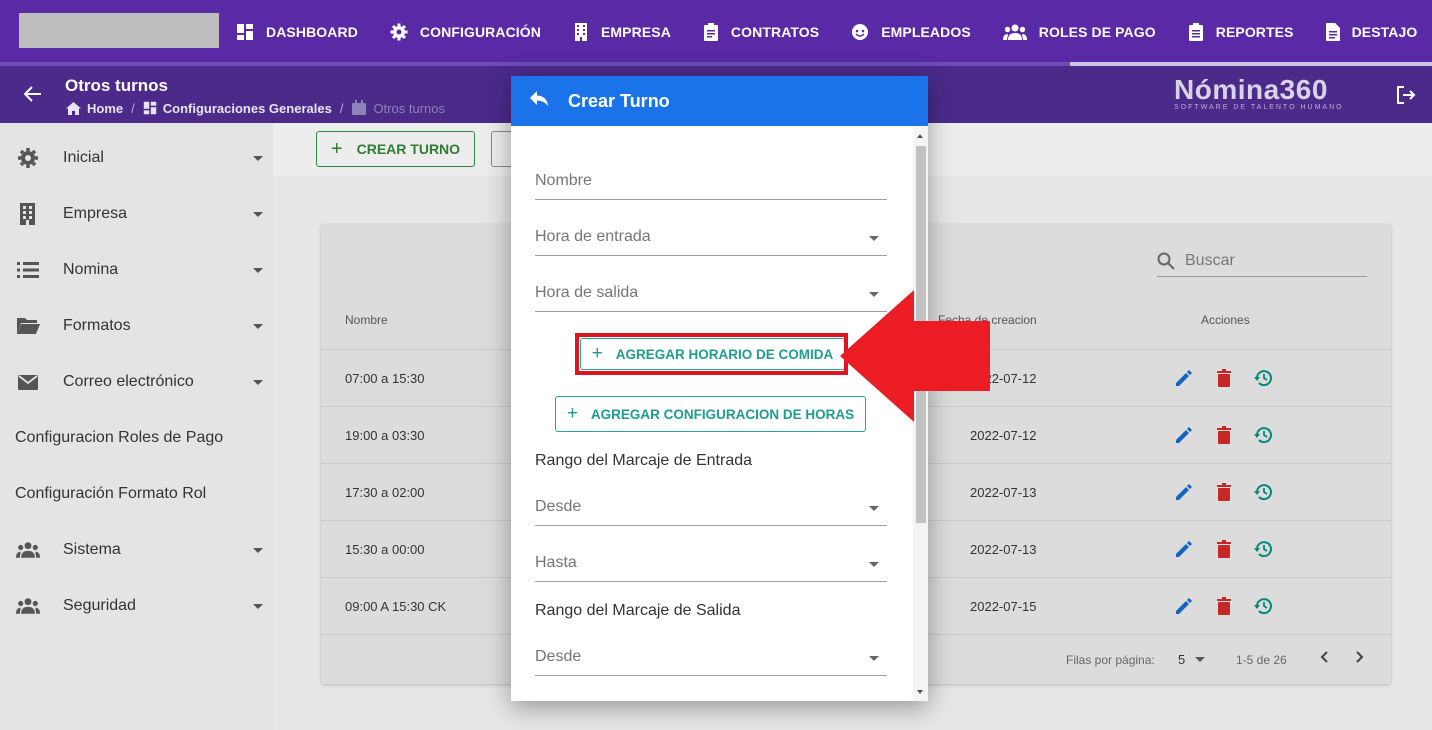 The width and height of the screenshot is (1432, 730). Describe the element at coordinates (92, 549) in the screenshot. I see `sidebar-item-label: Sistema` at that location.